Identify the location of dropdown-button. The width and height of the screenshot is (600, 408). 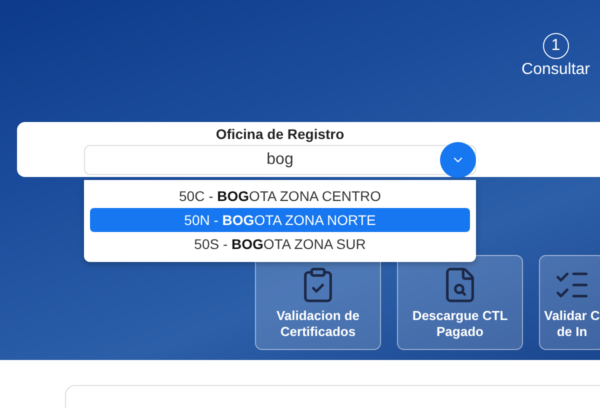
(458, 160).